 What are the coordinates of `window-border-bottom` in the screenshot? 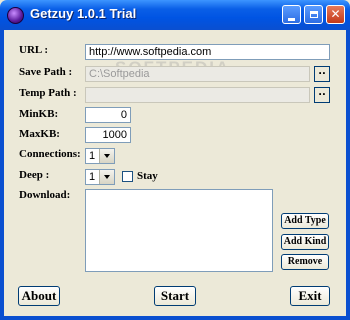 It's located at (175, 318).